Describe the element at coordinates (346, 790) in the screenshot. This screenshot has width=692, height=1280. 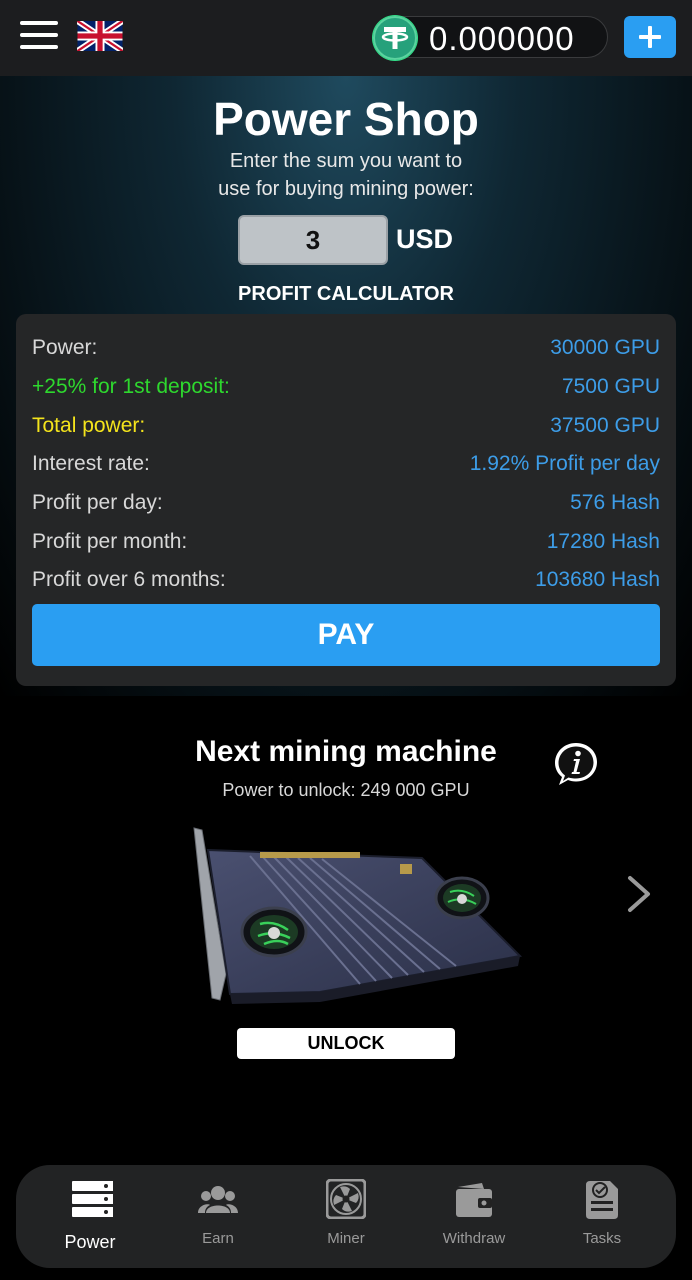
I see `unlock-requirement: Power to unlock: 249 000 GPU` at that location.